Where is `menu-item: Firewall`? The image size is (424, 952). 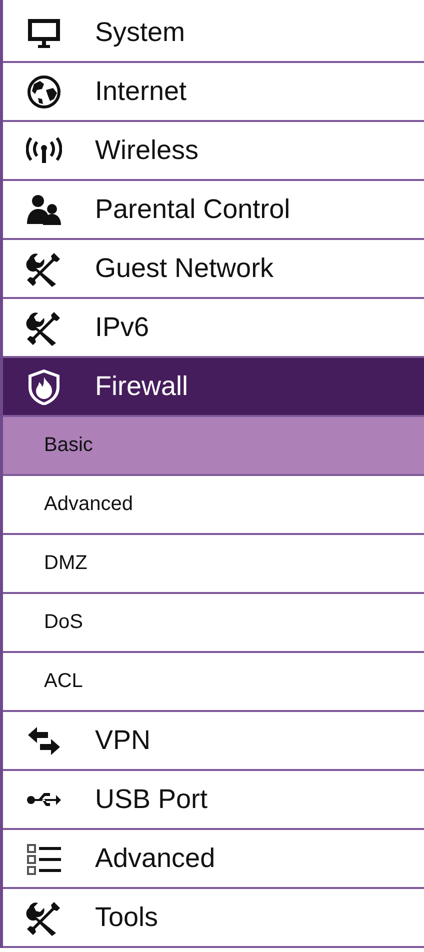 menu-item: Firewall is located at coordinates (213, 387).